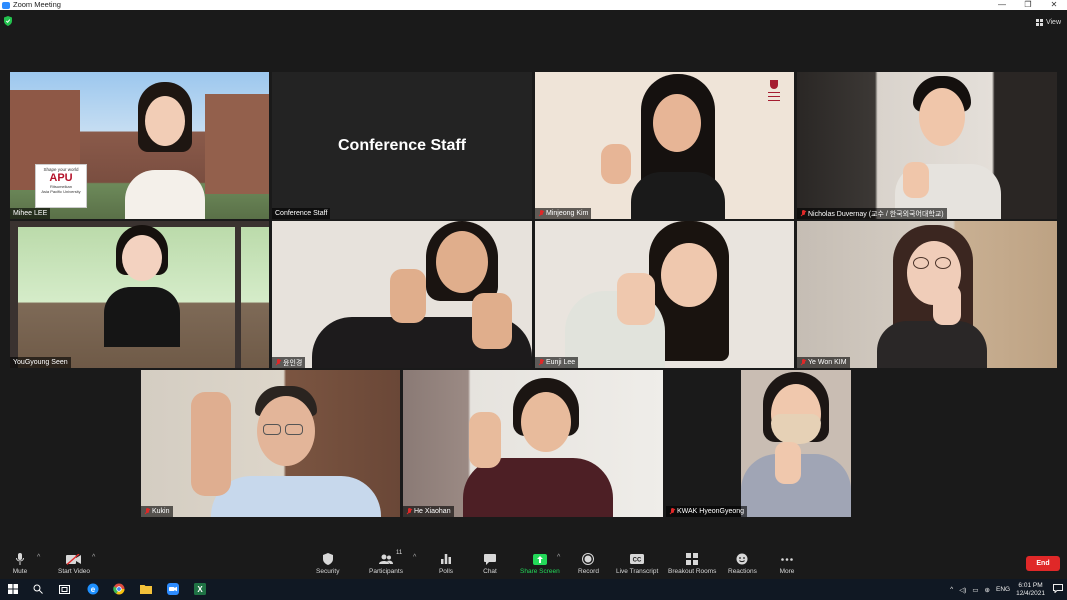  I want to click on chat-button: Chat, so click(490, 563).